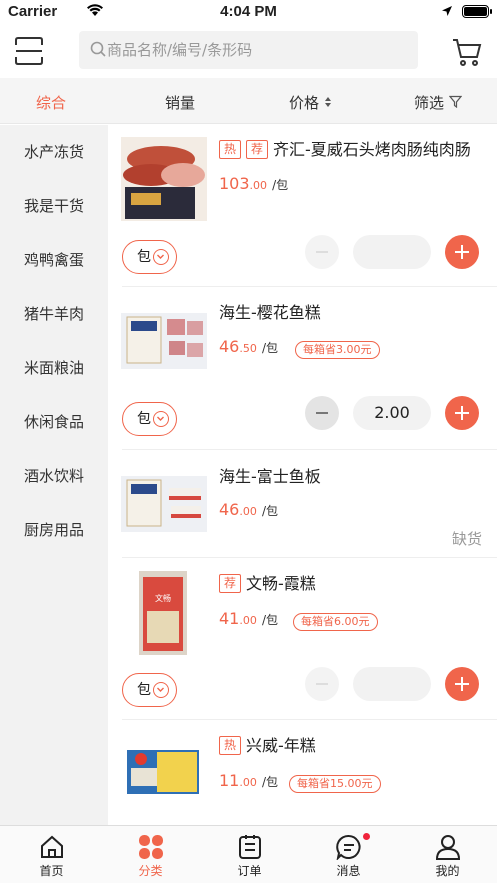  What do you see at coordinates (54, 152) in the screenshot?
I see `sidebar-item: 水产冻货` at bounding box center [54, 152].